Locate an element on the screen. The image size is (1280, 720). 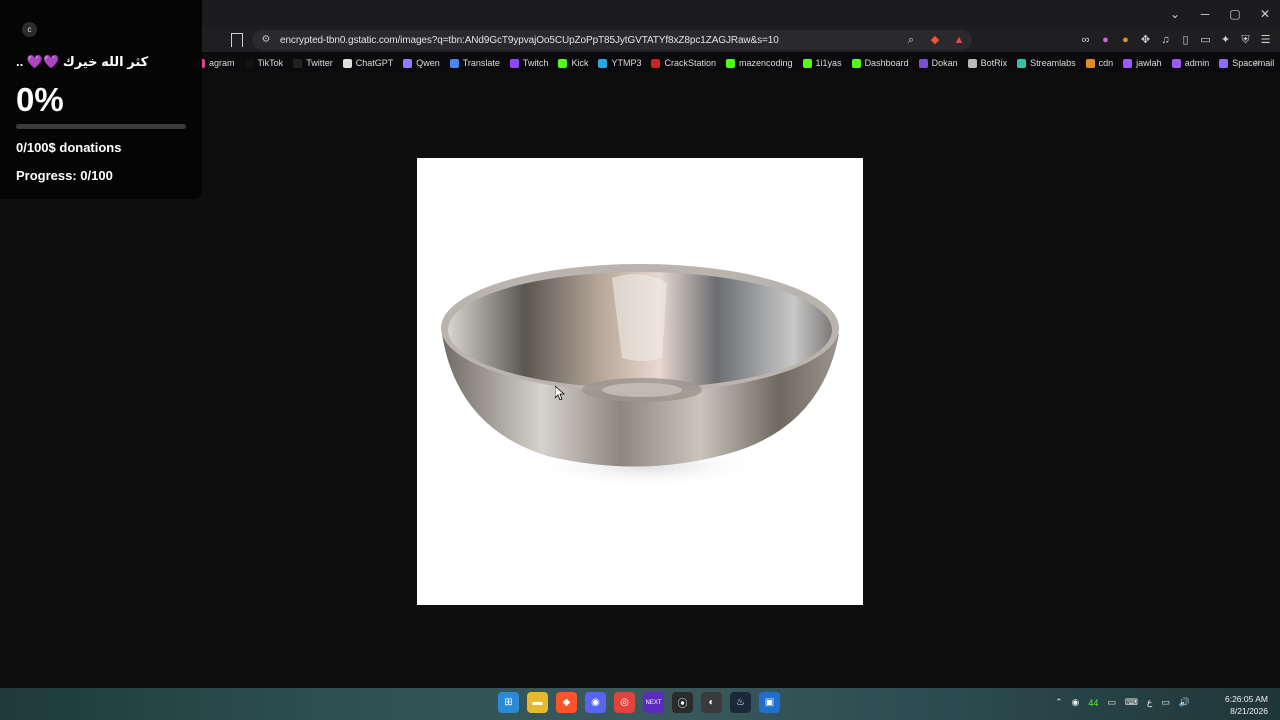
site-settings-icon: ⚙ is located at coordinates (266, 40).